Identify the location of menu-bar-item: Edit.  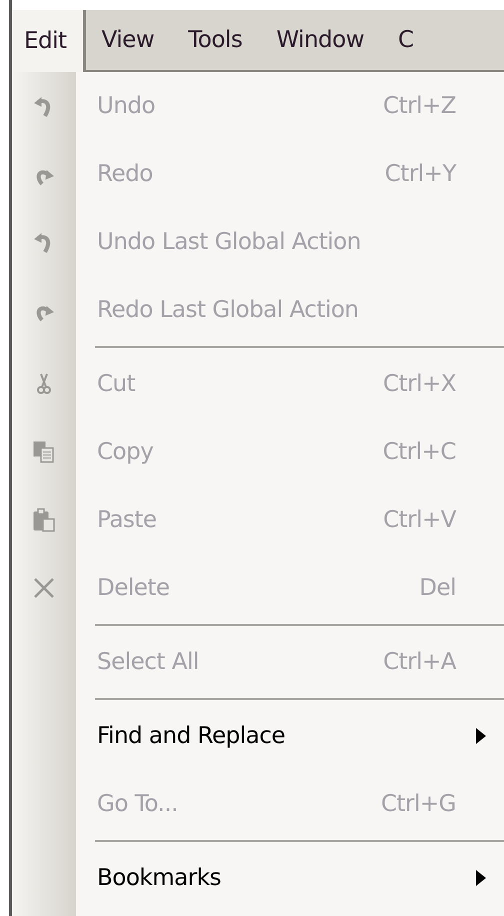
(49, 41).